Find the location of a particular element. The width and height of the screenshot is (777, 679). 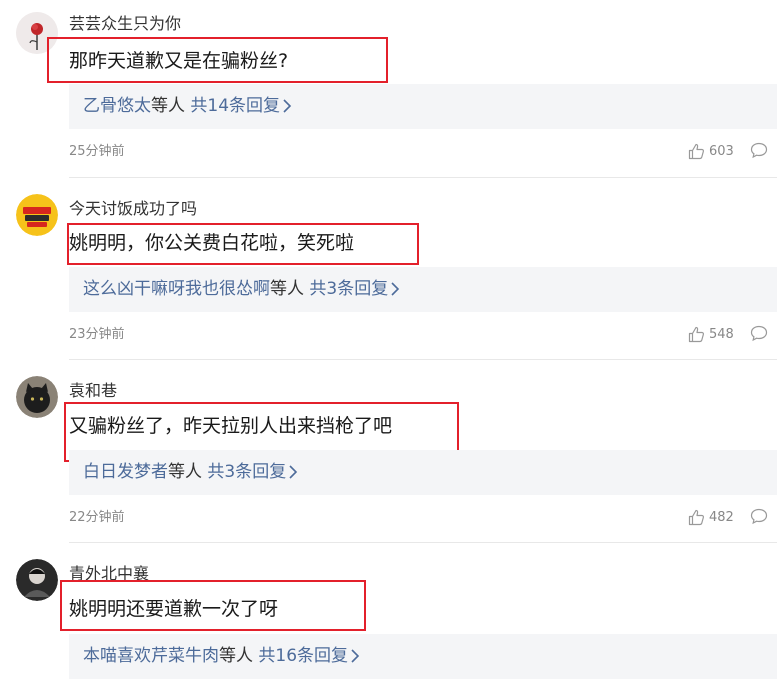

like-count: 548 is located at coordinates (721, 334).